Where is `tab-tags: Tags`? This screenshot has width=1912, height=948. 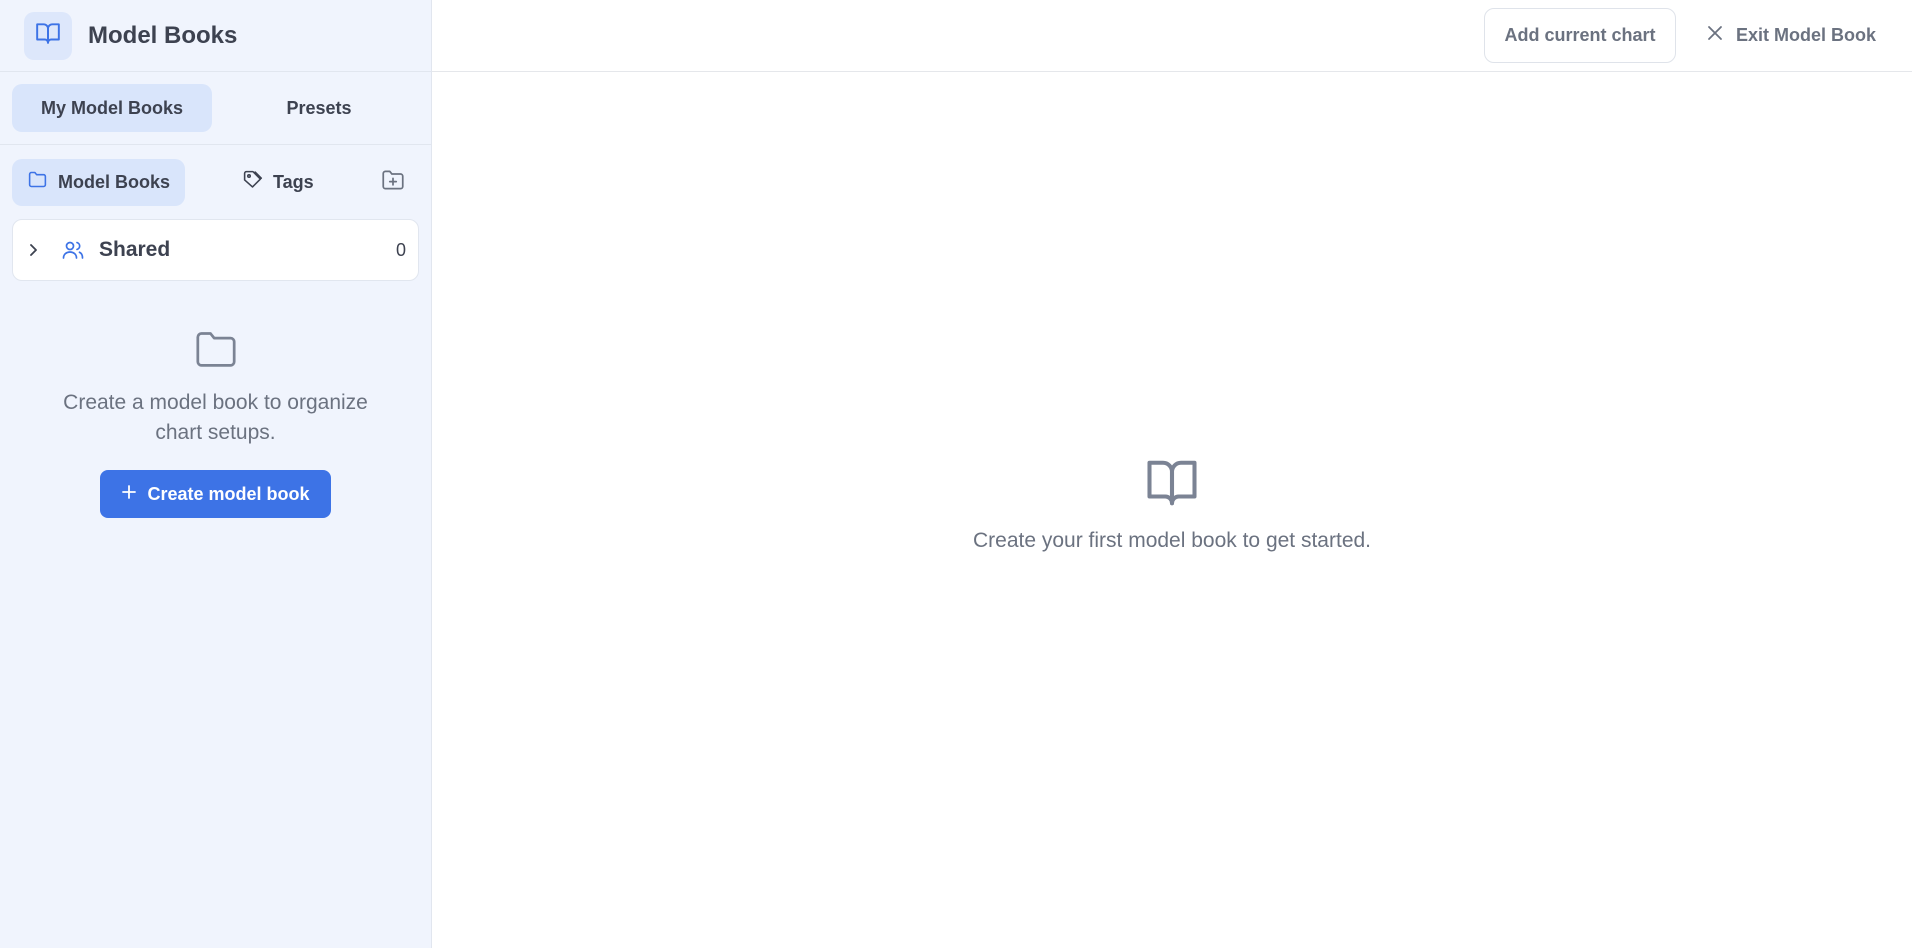 tab-tags: Tags is located at coordinates (278, 182).